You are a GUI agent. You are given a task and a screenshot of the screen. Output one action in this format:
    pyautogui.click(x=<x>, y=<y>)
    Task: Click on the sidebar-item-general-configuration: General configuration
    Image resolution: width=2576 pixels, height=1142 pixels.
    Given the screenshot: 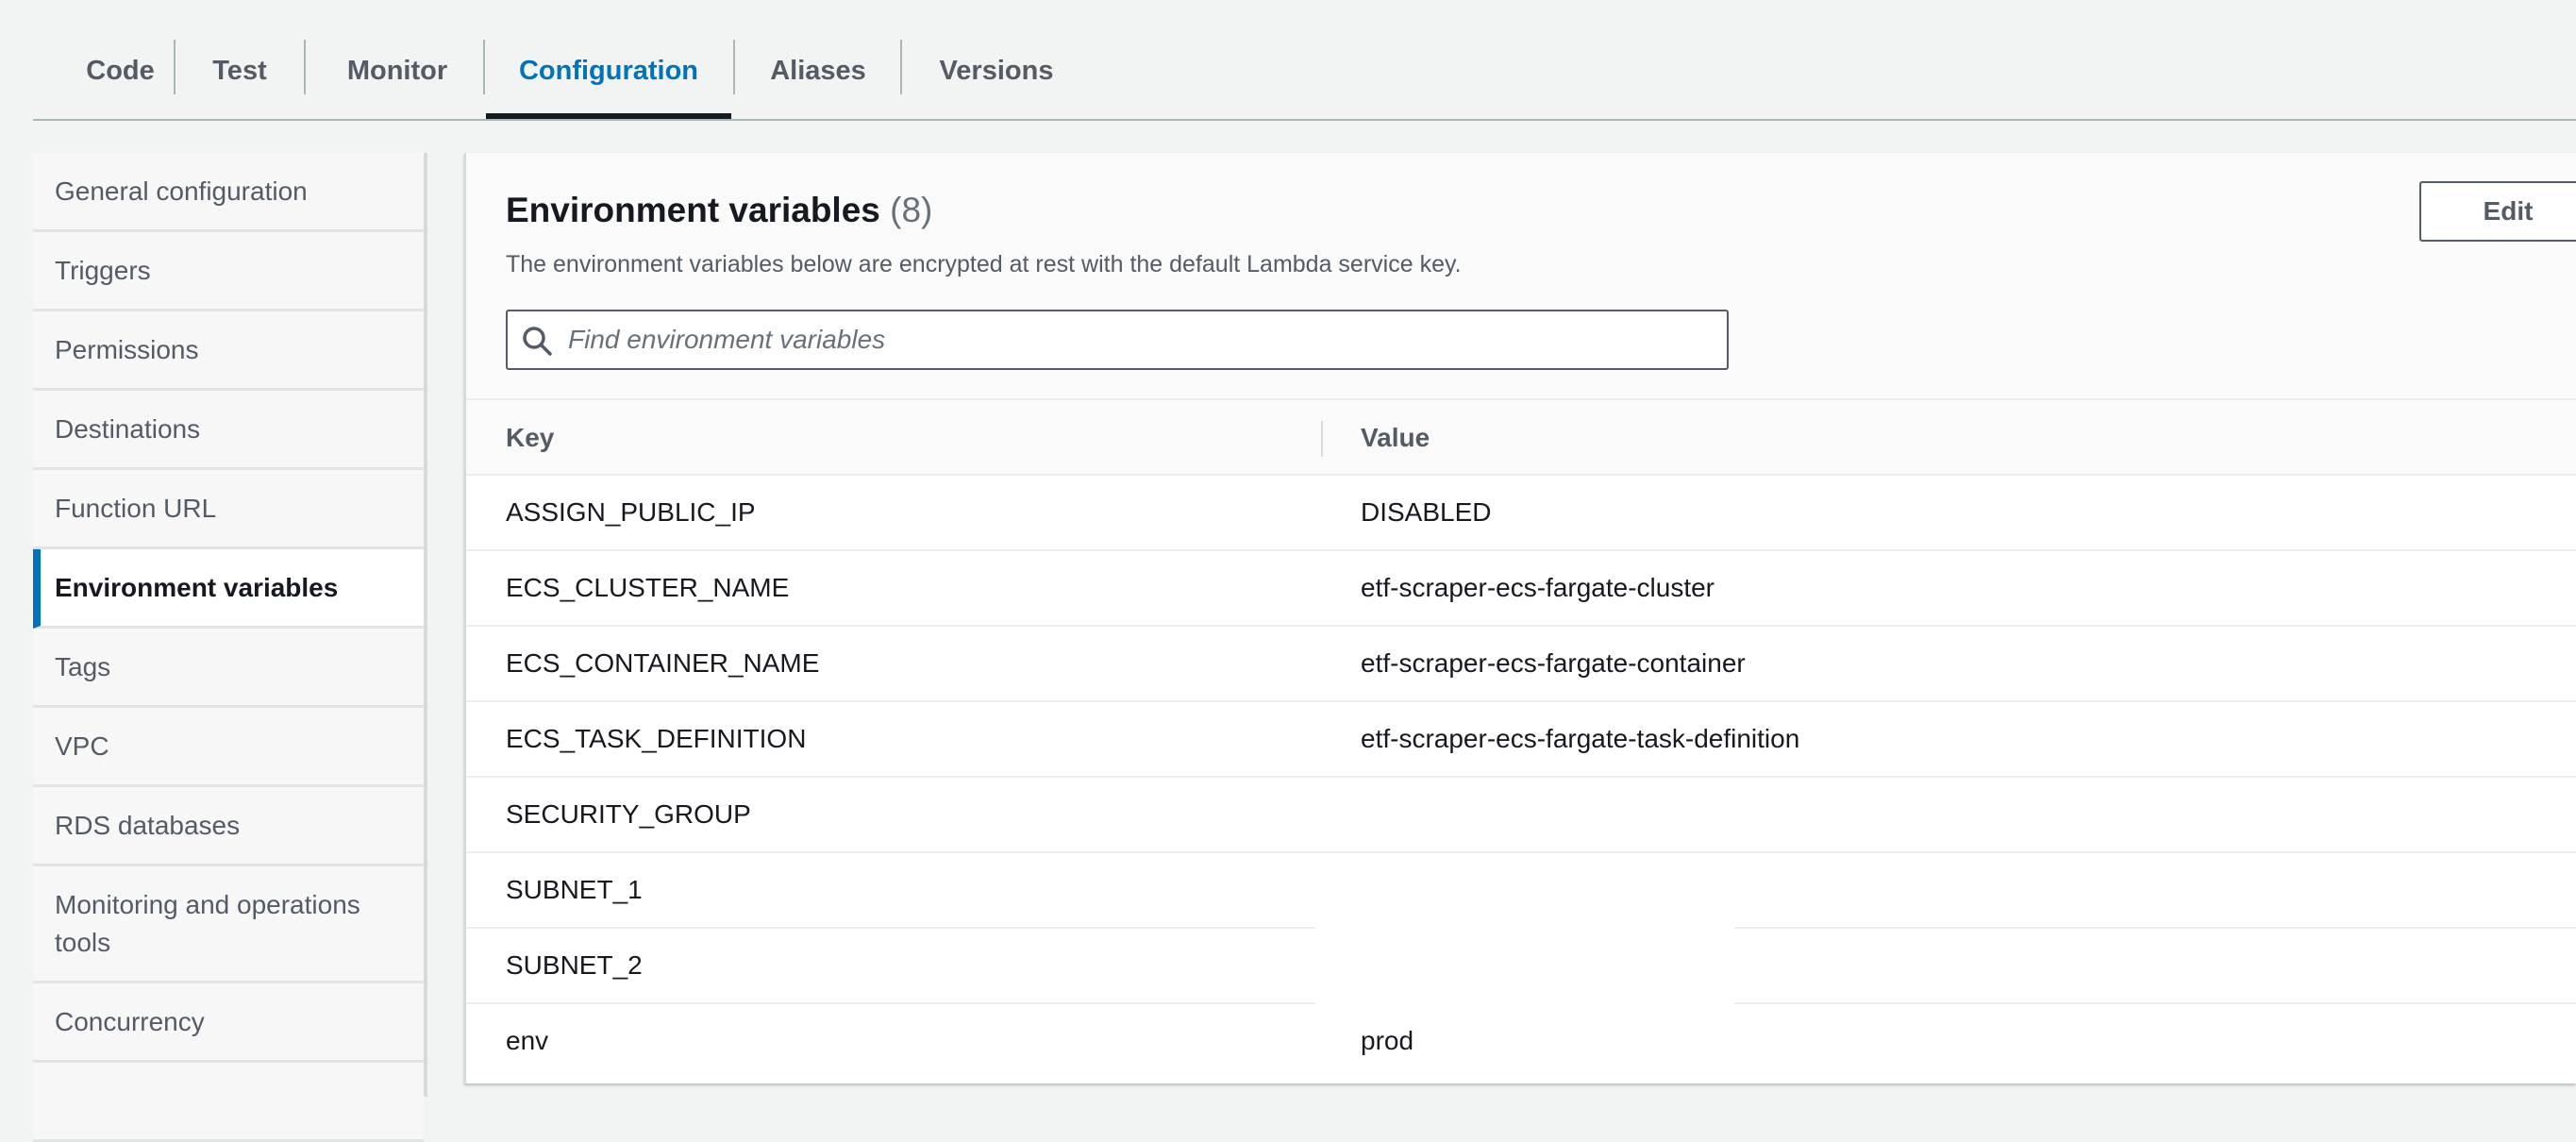 What is the action you would take?
    pyautogui.click(x=228, y=192)
    